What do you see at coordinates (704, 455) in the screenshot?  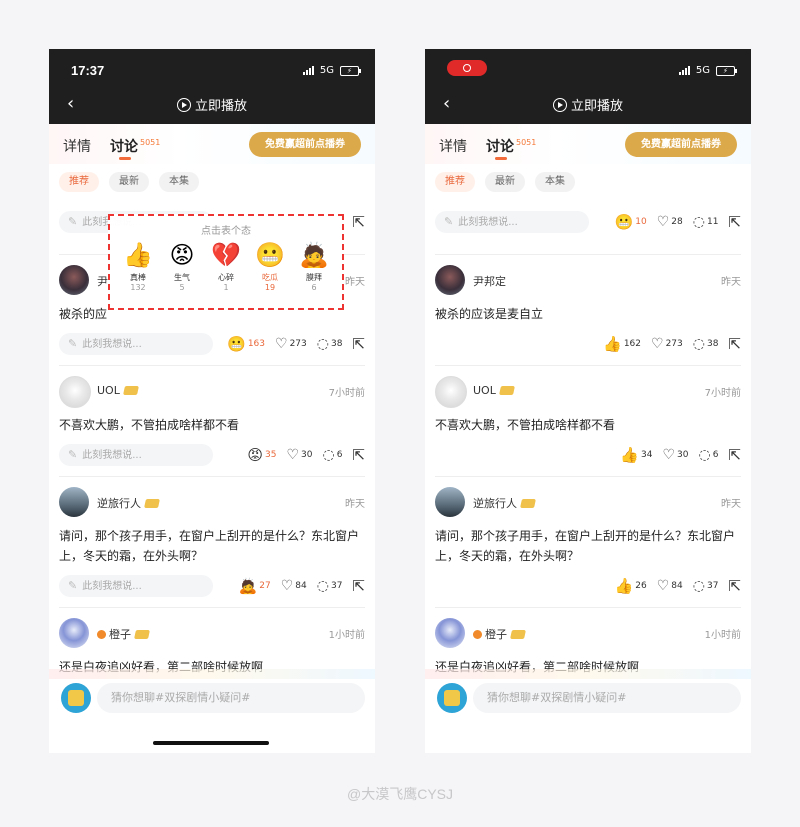 I see `comment-icon: ◌` at bounding box center [704, 455].